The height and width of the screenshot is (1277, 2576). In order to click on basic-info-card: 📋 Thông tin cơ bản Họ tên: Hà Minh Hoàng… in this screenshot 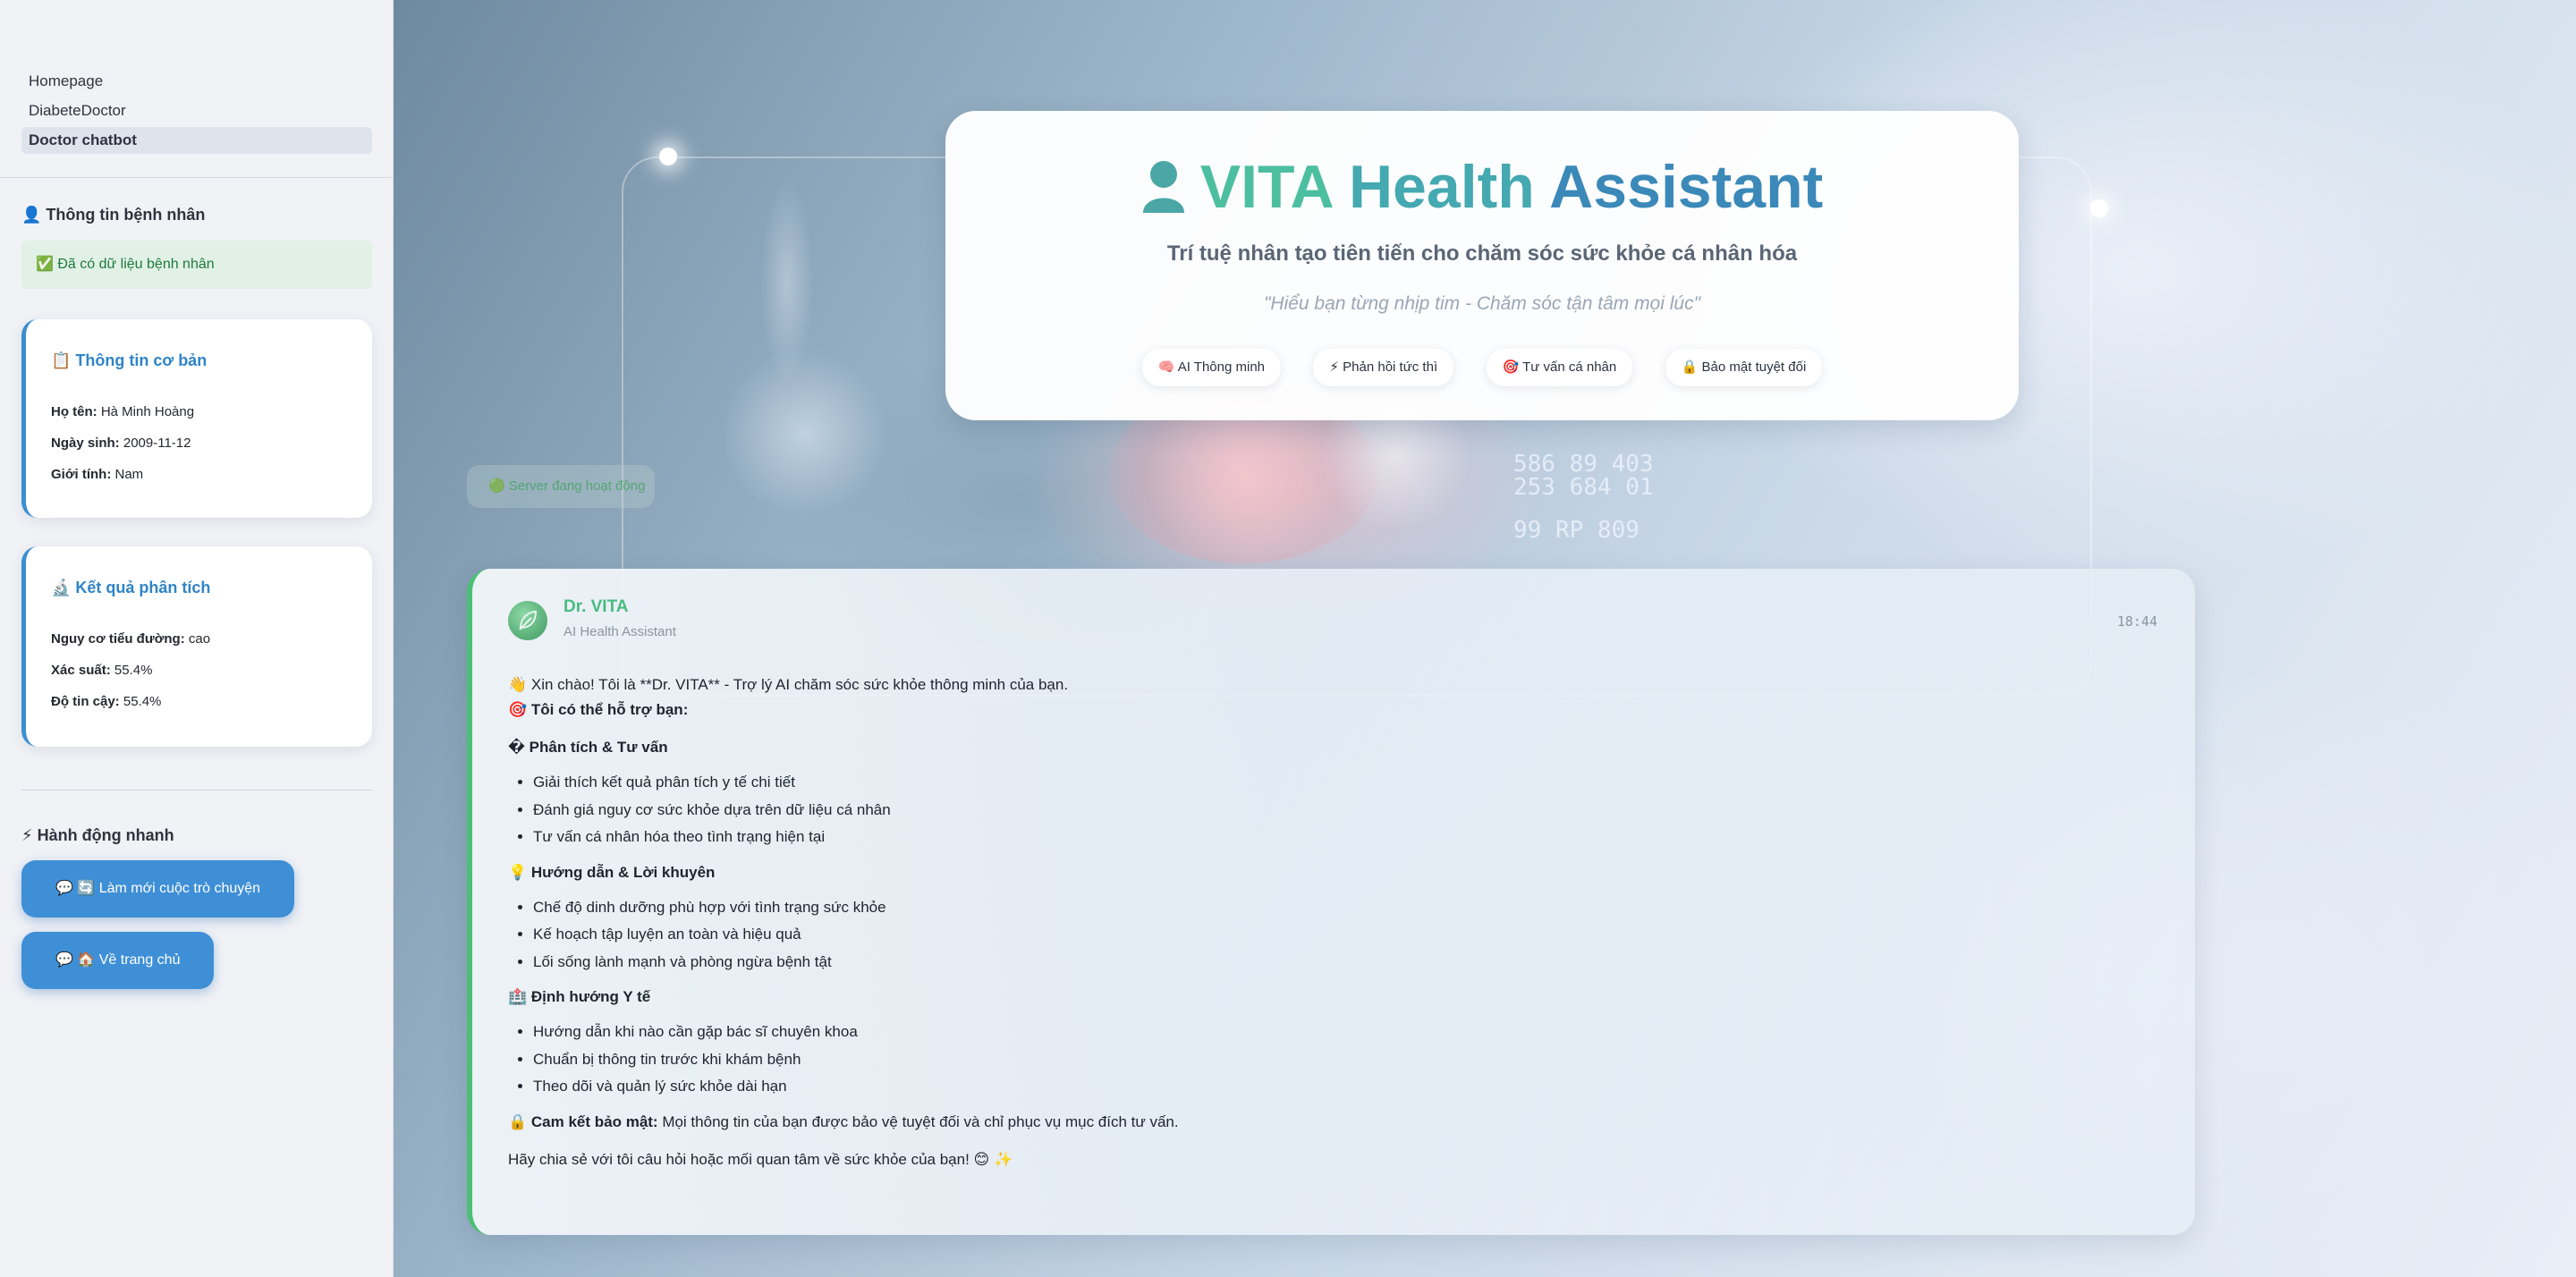, I will do `click(196, 418)`.